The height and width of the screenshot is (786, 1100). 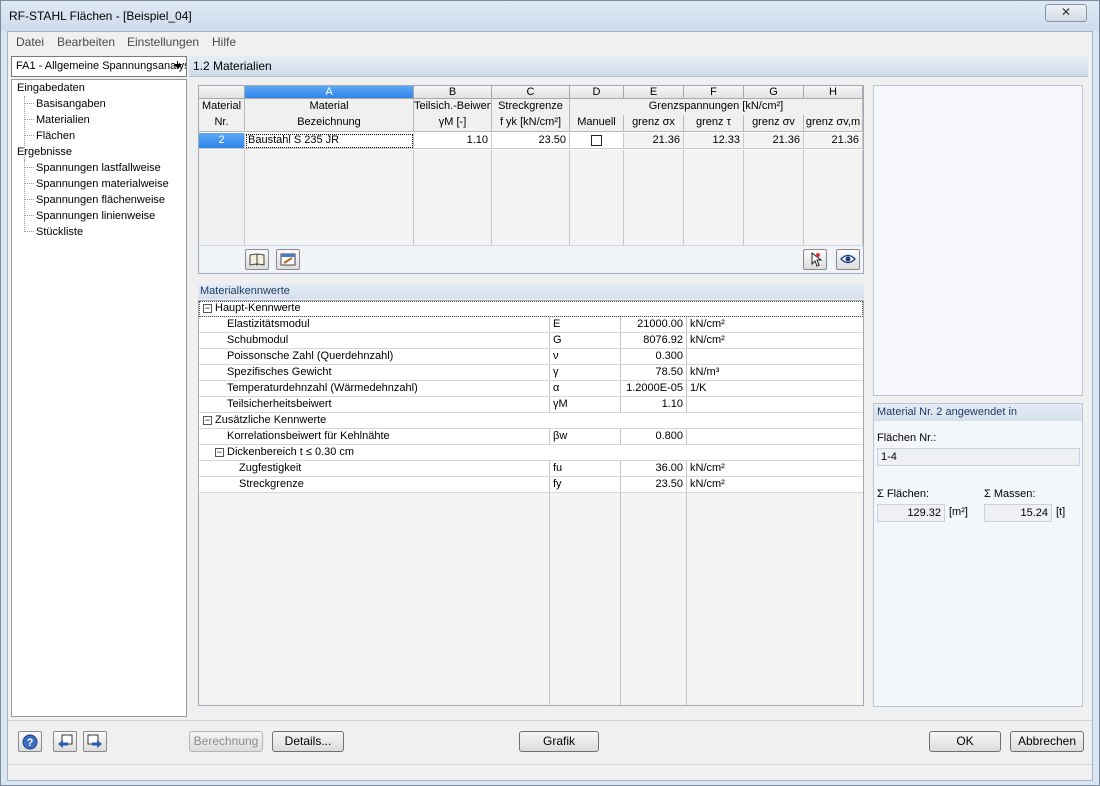 I want to click on group-haupt-label: Haupt-Kennwerte, so click(x=258, y=308).